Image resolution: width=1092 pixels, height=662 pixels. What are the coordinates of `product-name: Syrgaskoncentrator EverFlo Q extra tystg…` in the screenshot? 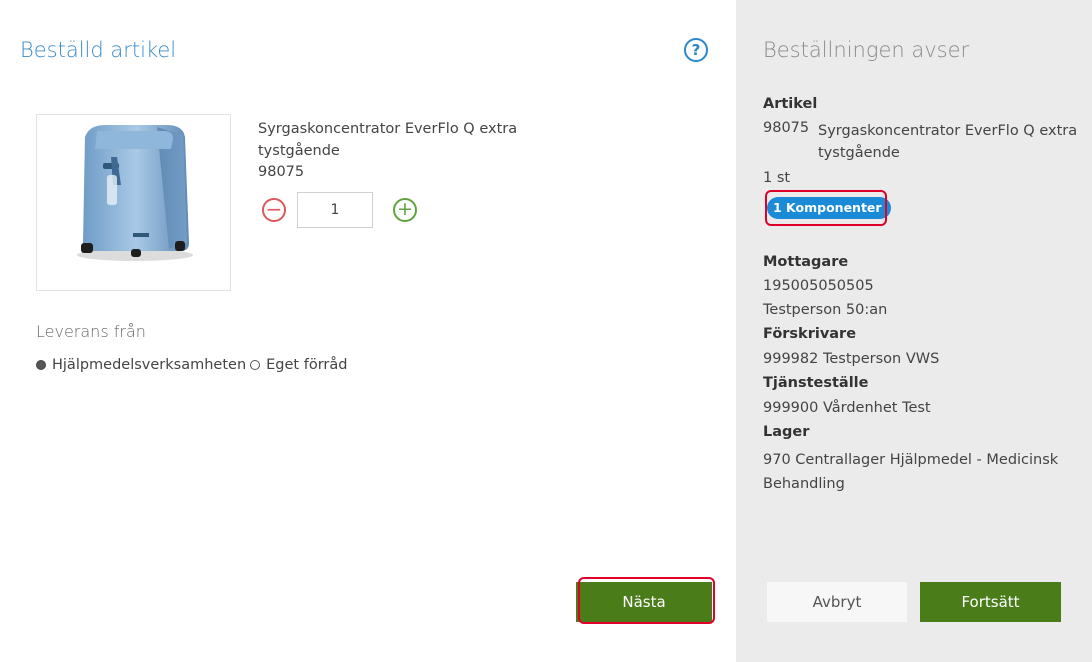 It's located at (388, 140).